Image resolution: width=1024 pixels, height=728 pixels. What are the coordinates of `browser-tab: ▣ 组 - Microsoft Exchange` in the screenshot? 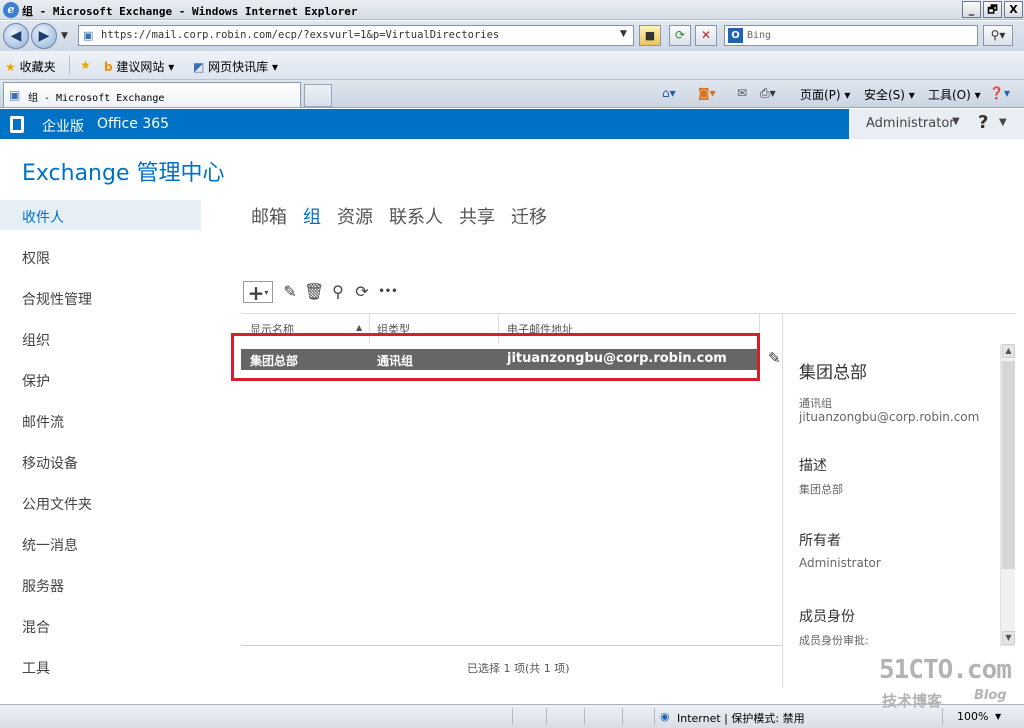 It's located at (152, 94).